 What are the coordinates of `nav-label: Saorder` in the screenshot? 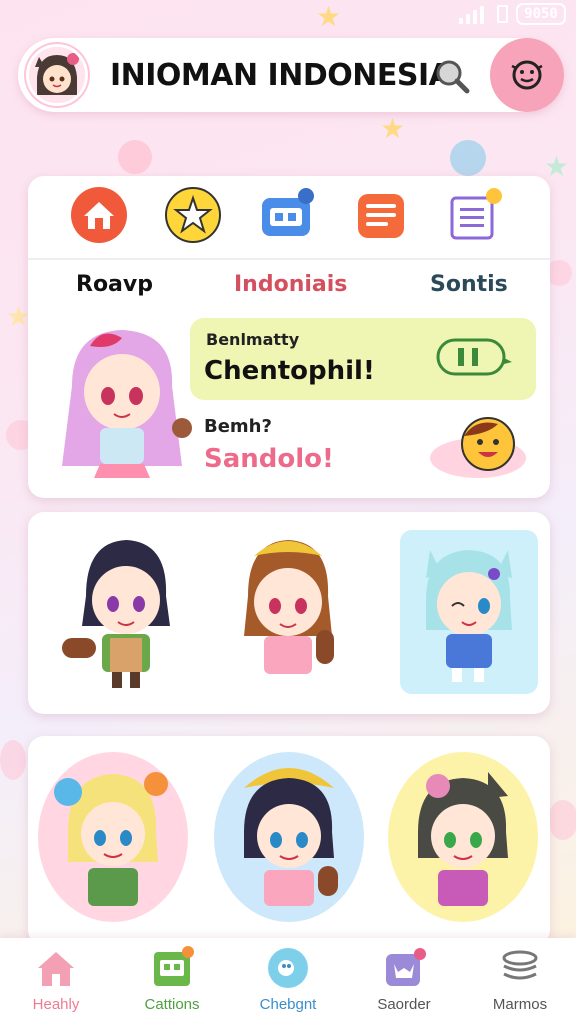 It's located at (404, 1004).